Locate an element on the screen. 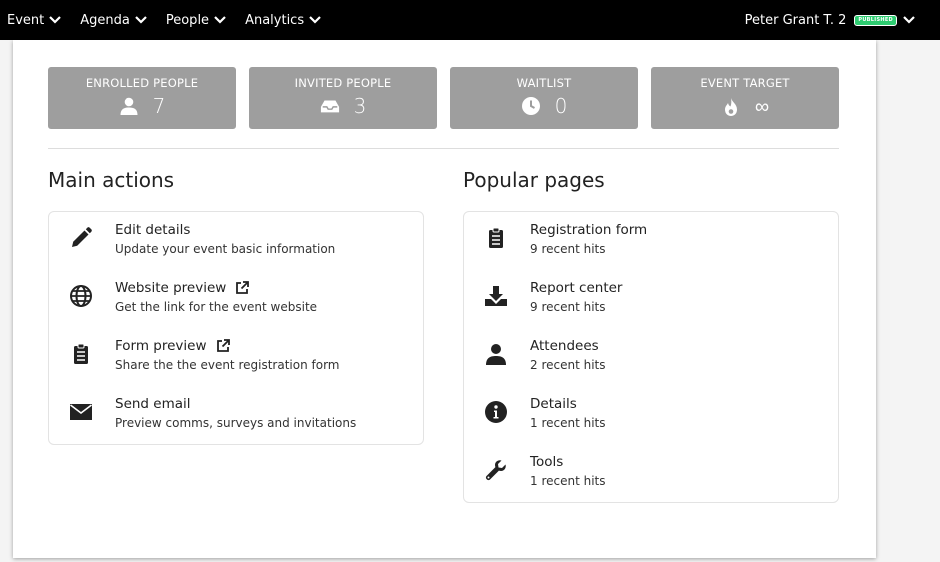 This screenshot has width=940, height=562. page-registration-form: Registration form 9 recent hits is located at coordinates (651, 247).